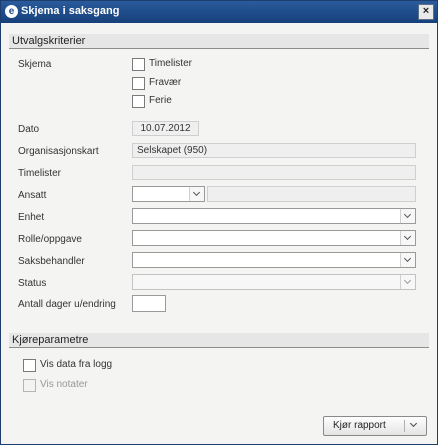  I want to click on organisasjonskart-field: Selskapet (950), so click(274, 150).